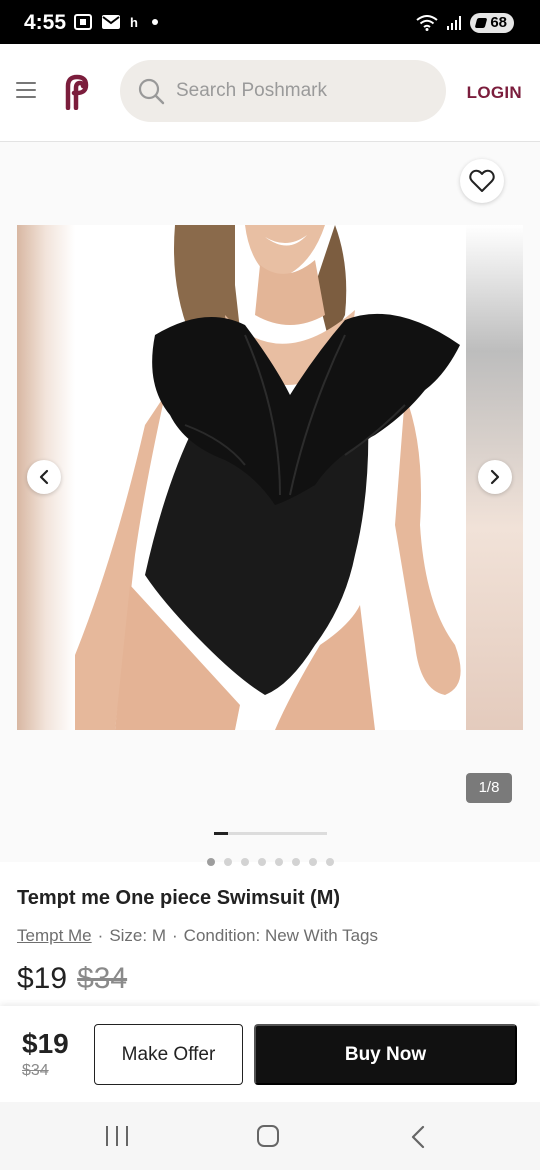 The width and height of the screenshot is (540, 1170). I want to click on chevron-left-icon, so click(44, 477).